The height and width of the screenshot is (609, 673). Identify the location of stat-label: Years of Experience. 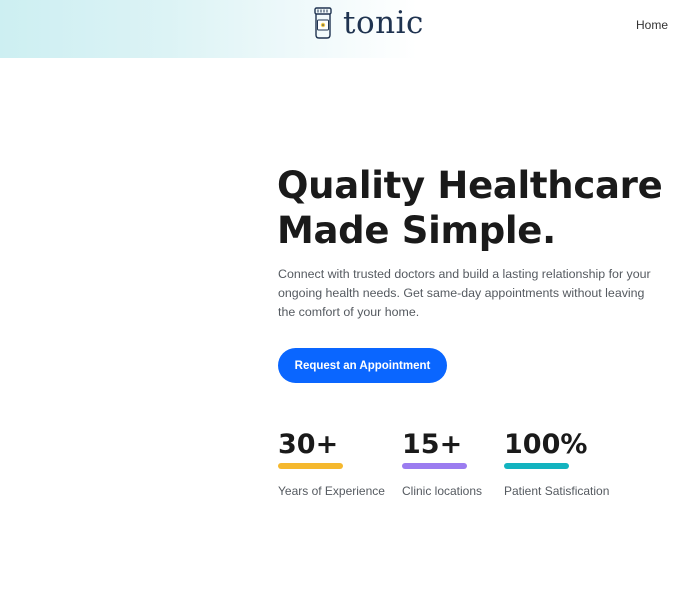
(331, 491).